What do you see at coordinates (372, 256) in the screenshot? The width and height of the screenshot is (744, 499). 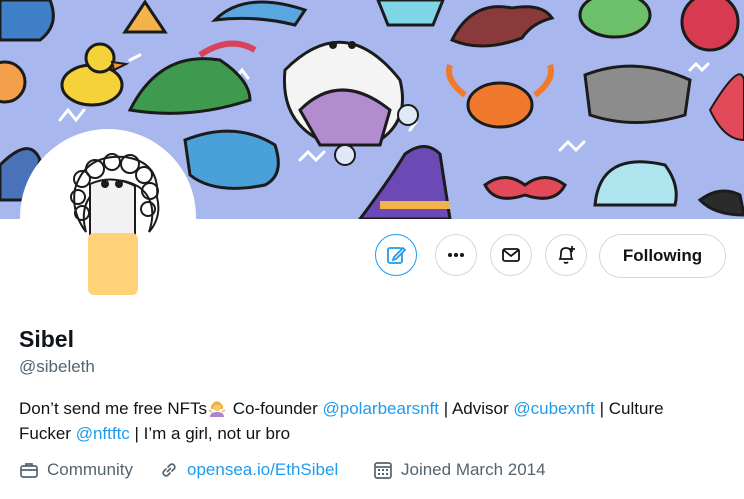 I see `profile-actions: Following` at bounding box center [372, 256].